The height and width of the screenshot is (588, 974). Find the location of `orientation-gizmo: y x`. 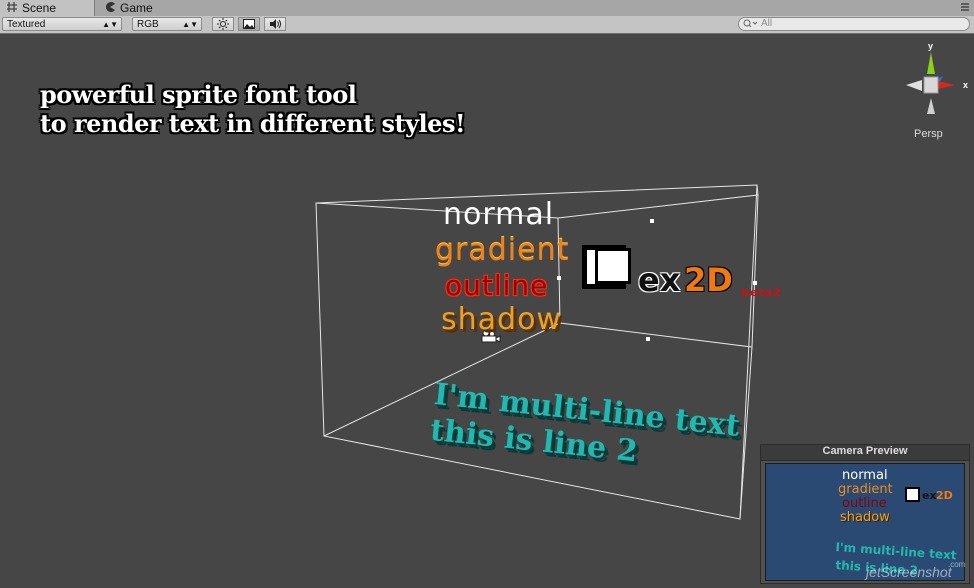

orientation-gizmo: y x is located at coordinates (937, 89).